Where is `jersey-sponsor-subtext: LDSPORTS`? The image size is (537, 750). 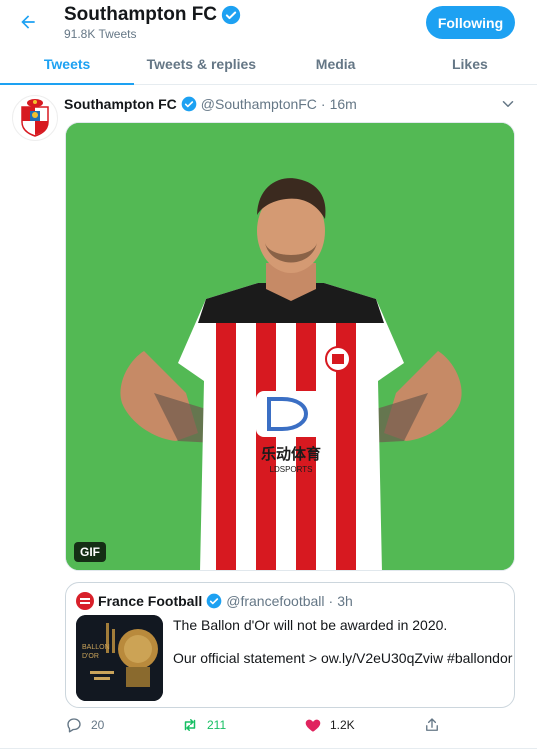
jersey-sponsor-subtext: LDSPORTS is located at coordinates (291, 469).